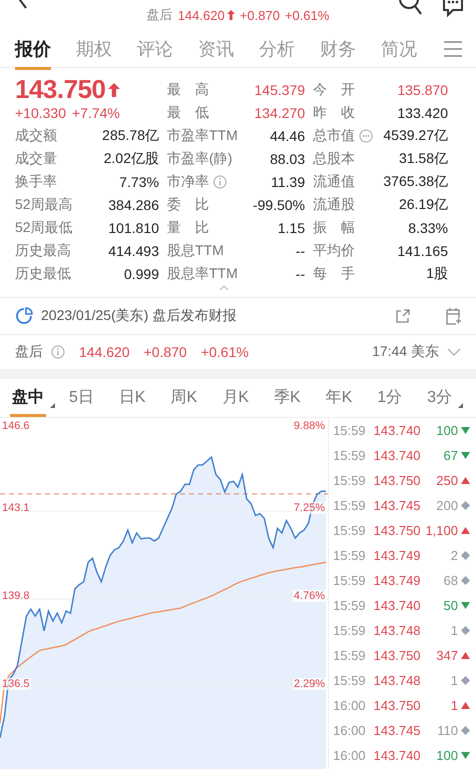 This screenshot has height=772, width=476. What do you see at coordinates (447, 480) in the screenshot?
I see `trade-volume: 250` at bounding box center [447, 480].